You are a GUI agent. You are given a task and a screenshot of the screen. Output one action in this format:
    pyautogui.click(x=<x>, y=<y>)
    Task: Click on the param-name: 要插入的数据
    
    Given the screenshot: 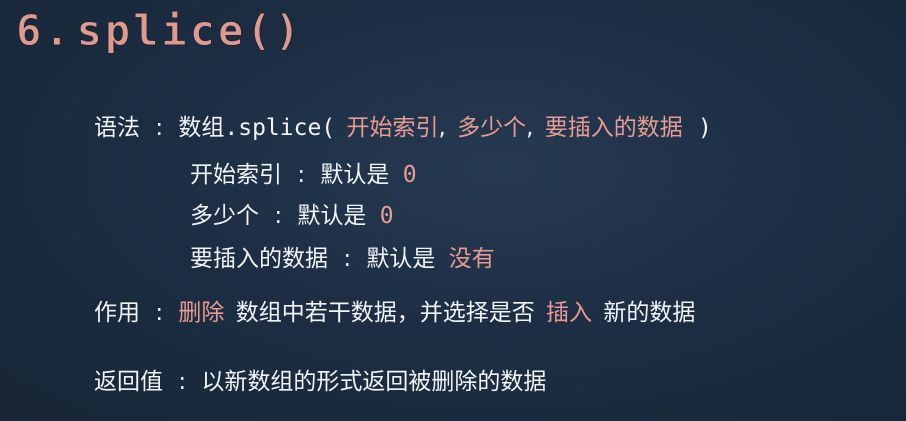 What is the action you would take?
    pyautogui.click(x=259, y=259)
    